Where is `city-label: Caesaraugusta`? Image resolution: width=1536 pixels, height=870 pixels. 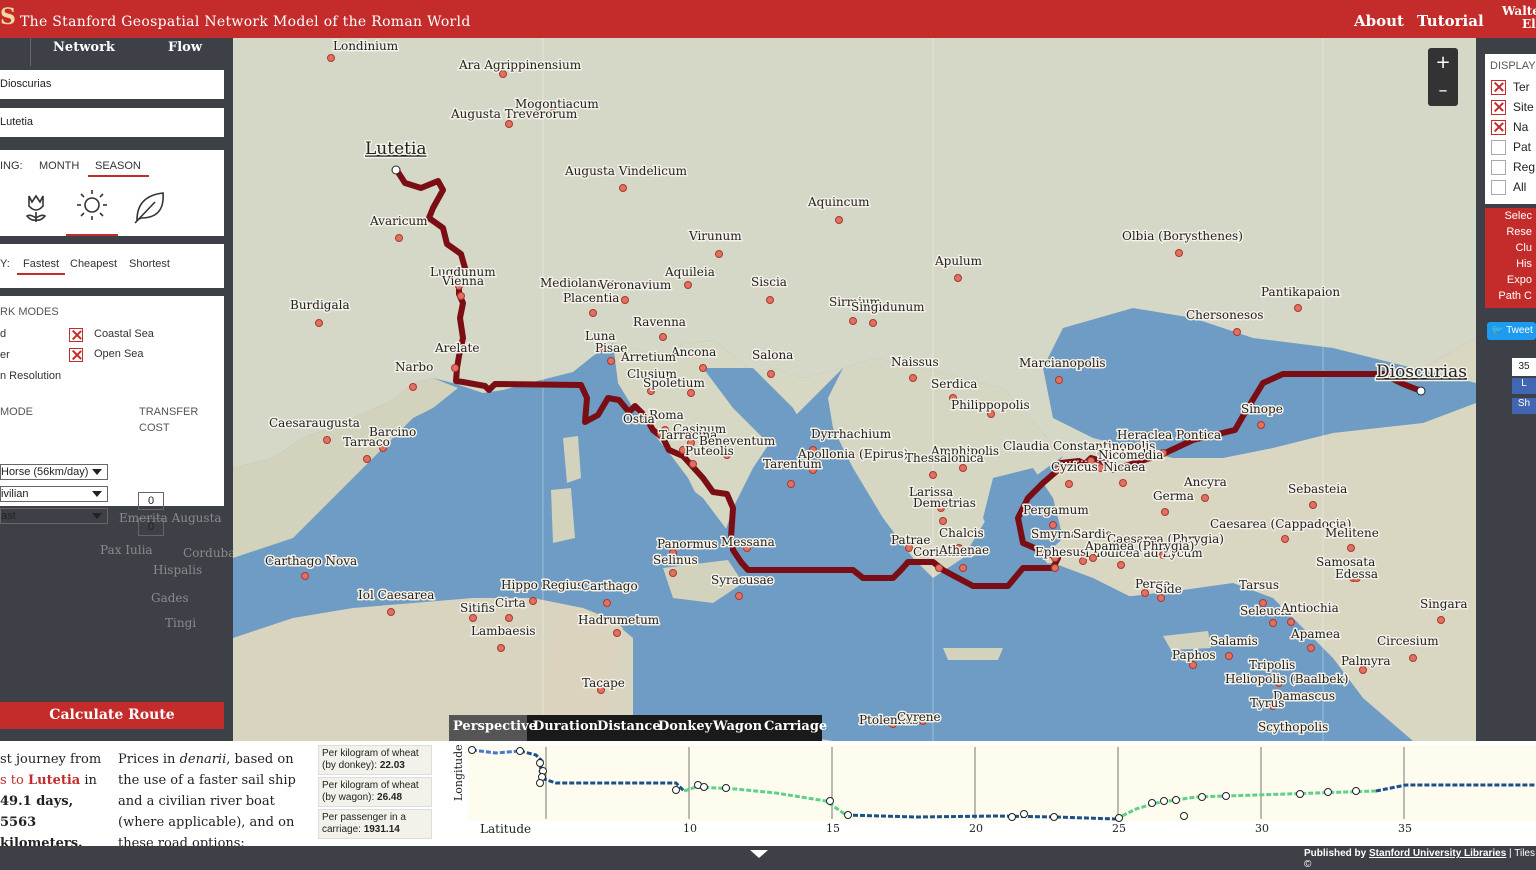 city-label: Caesaraugusta is located at coordinates (315, 423).